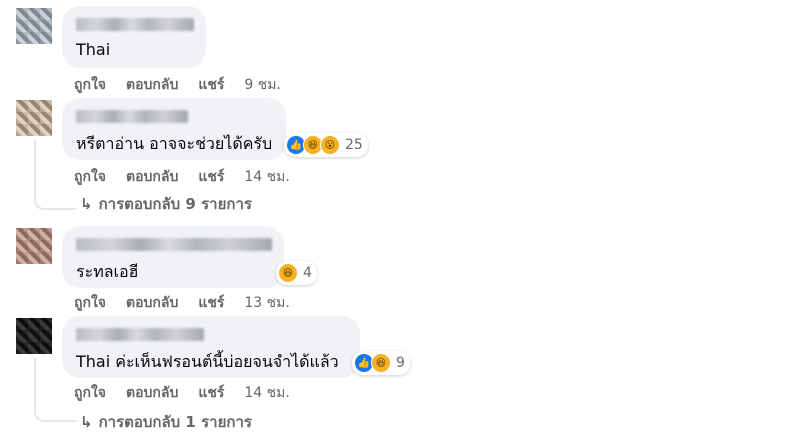 This screenshot has width=800, height=434. What do you see at coordinates (93, 49) in the screenshot?
I see `comment-text: Thai` at bounding box center [93, 49].